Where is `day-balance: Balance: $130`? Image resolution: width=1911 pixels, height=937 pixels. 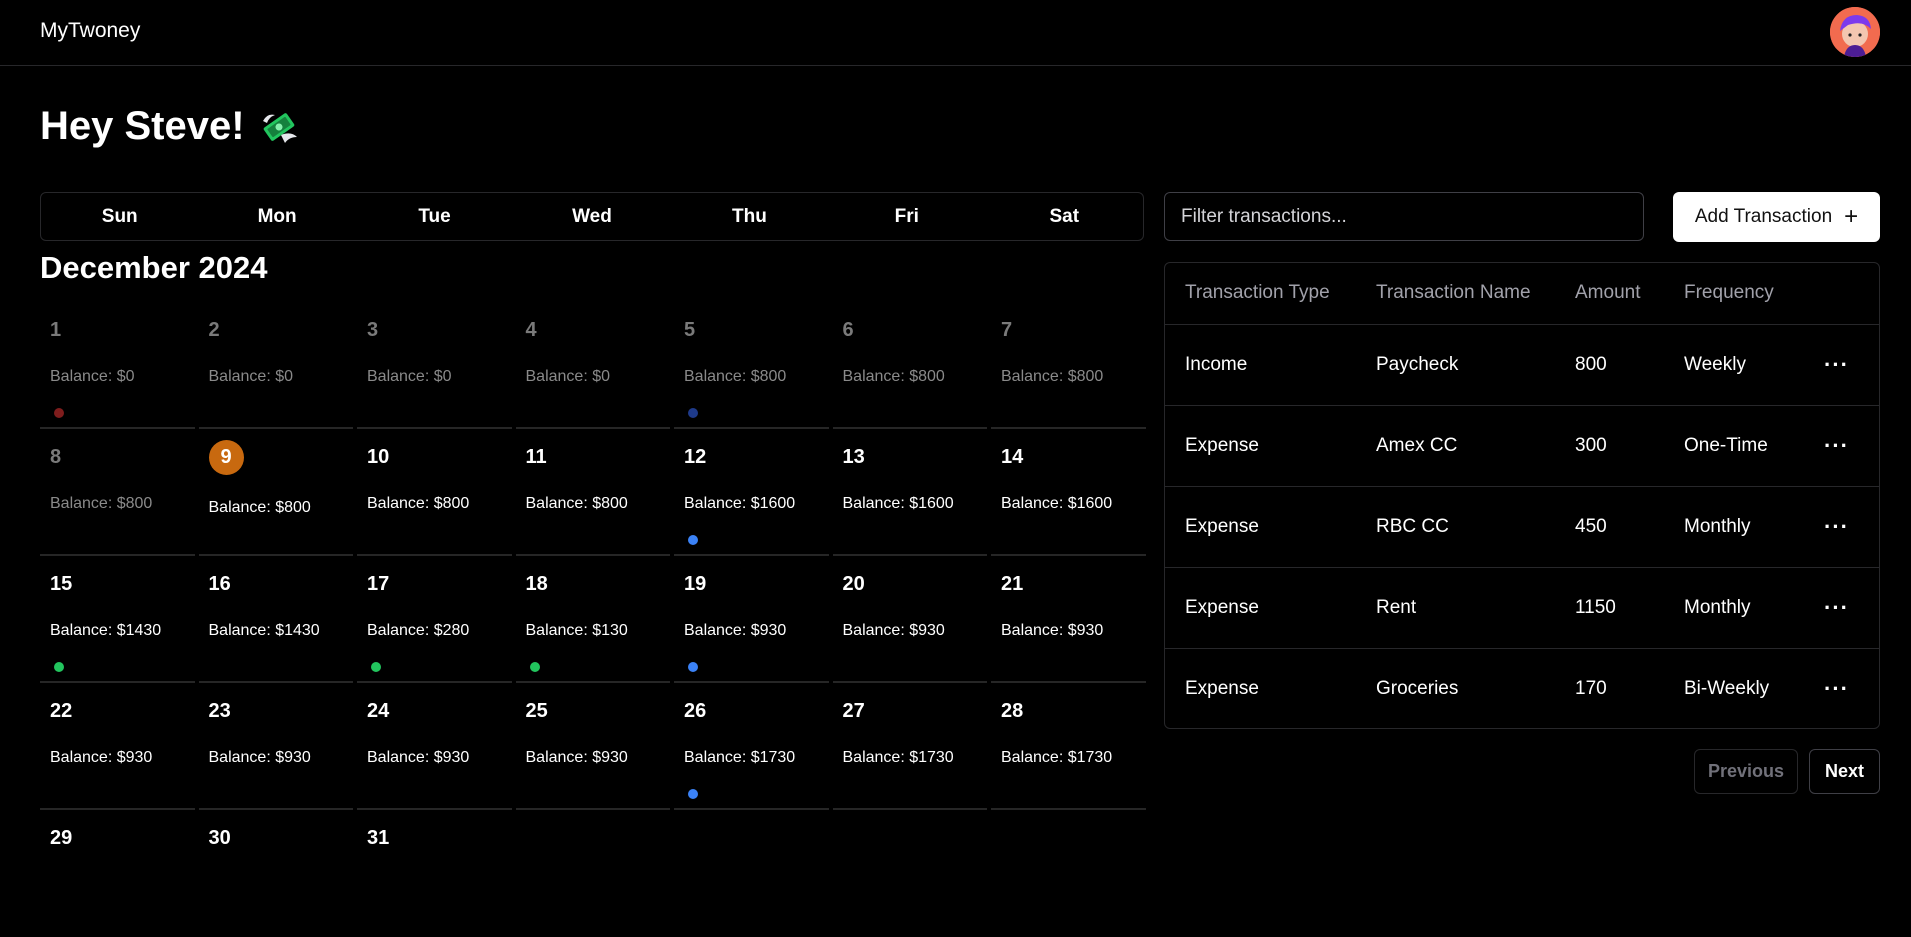
day-balance: Balance: $130 is located at coordinates (576, 630).